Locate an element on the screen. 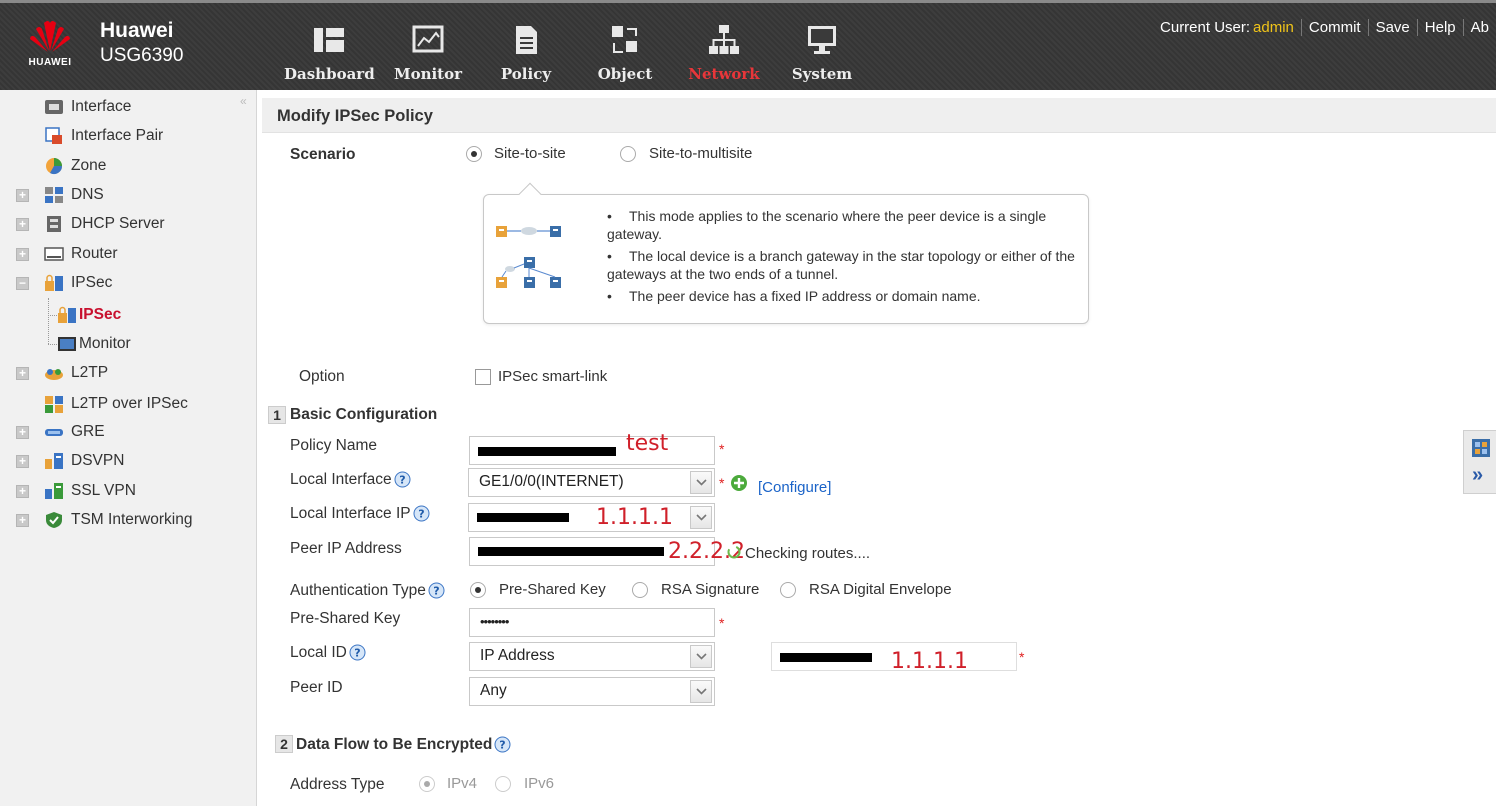 This screenshot has width=1496, height=806. sidebar-item-dsvpn: DSVPN is located at coordinates (84, 461).